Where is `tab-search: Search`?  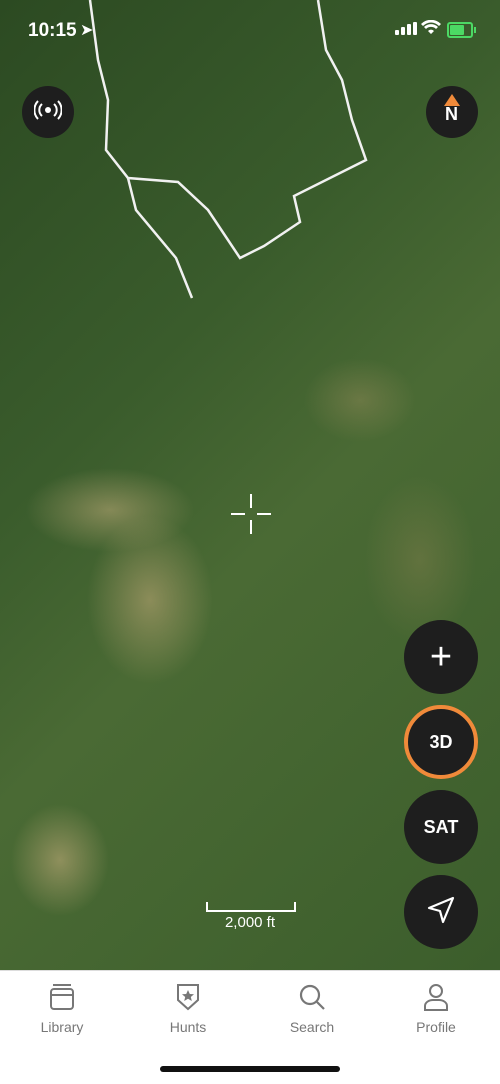 tab-search: Search is located at coordinates (312, 1008).